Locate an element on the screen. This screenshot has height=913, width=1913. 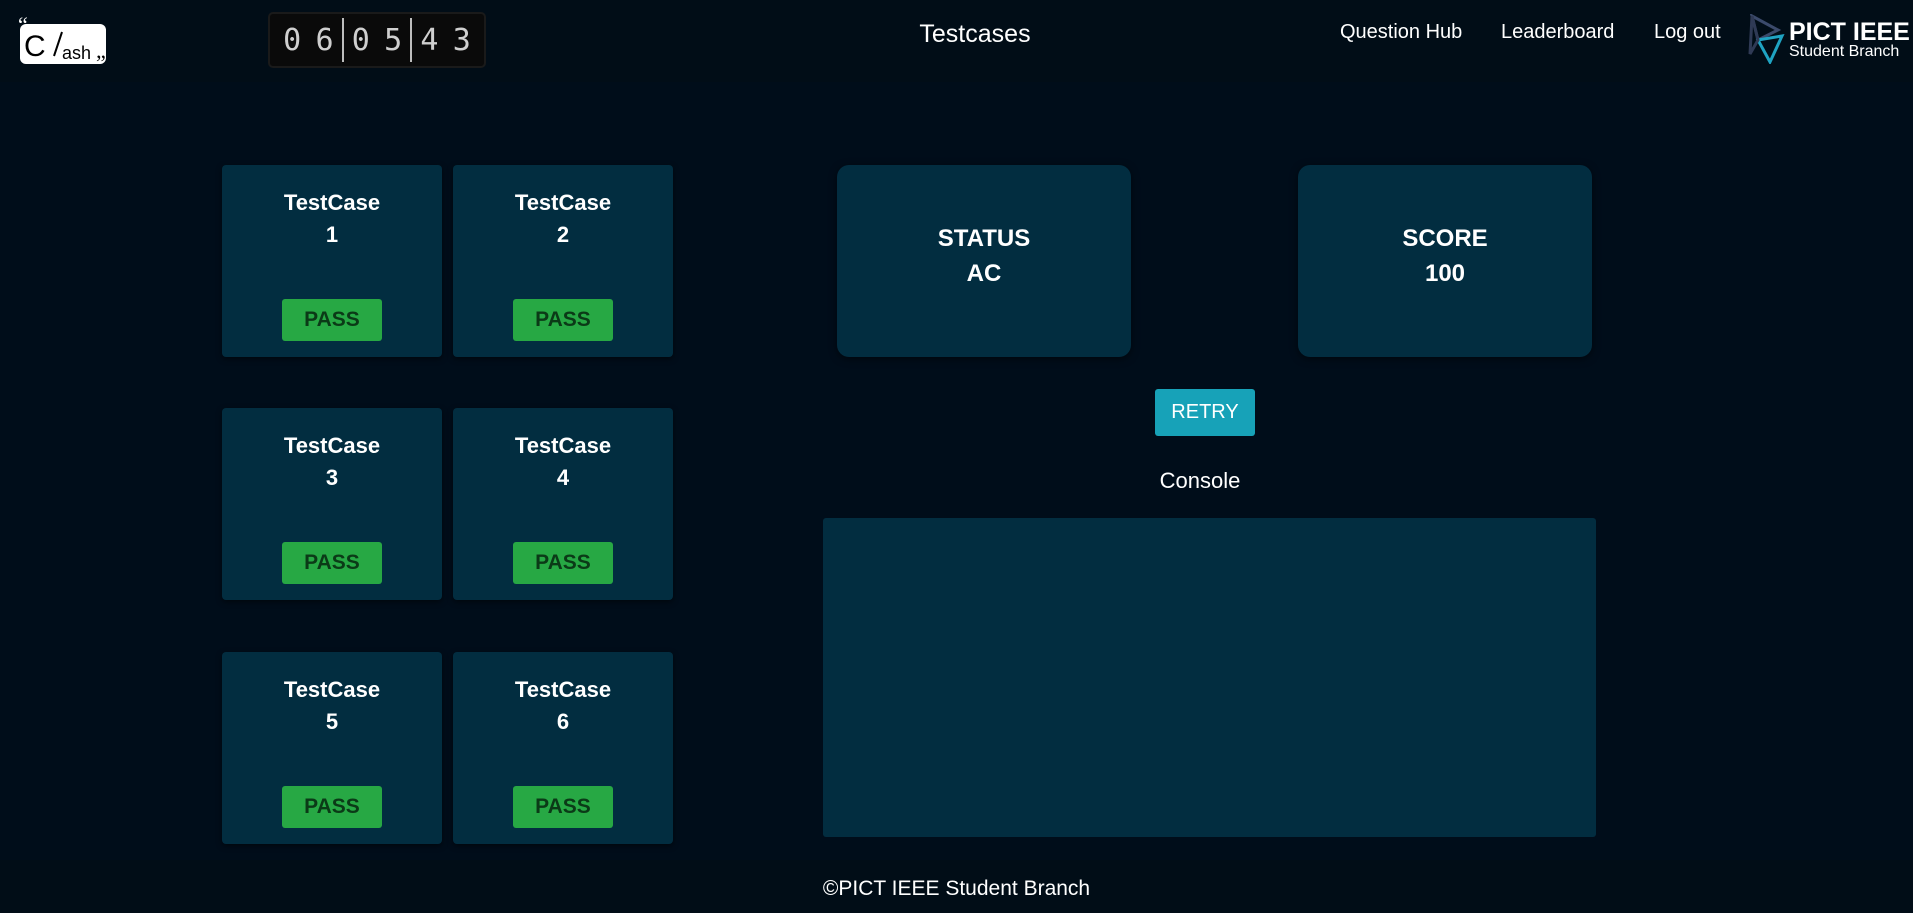
status-value: AC is located at coordinates (984, 273).